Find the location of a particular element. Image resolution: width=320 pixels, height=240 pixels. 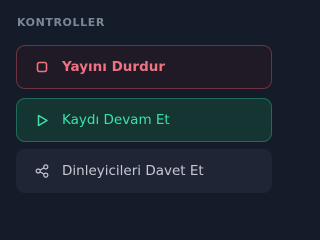

stop-broadcast-button: Yayını Durdur is located at coordinates (144, 67).